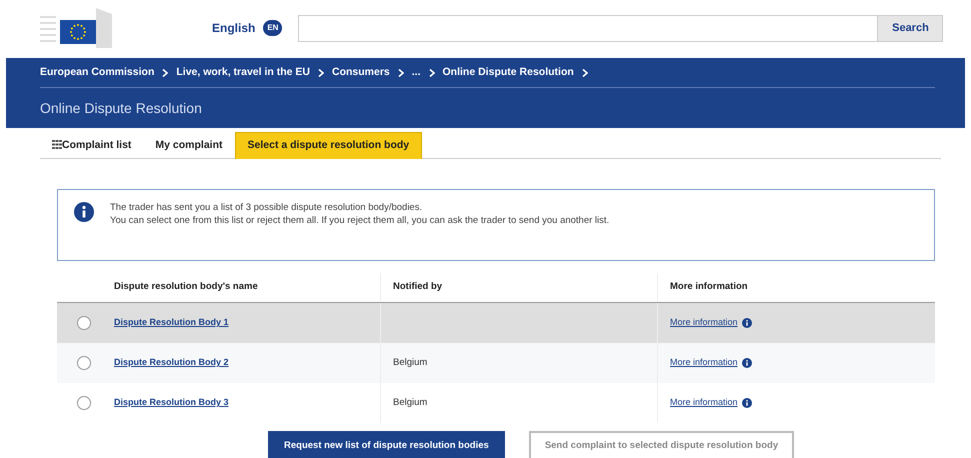 The image size is (971, 458). Describe the element at coordinates (911, 28) in the screenshot. I see `search-button: Search` at that location.